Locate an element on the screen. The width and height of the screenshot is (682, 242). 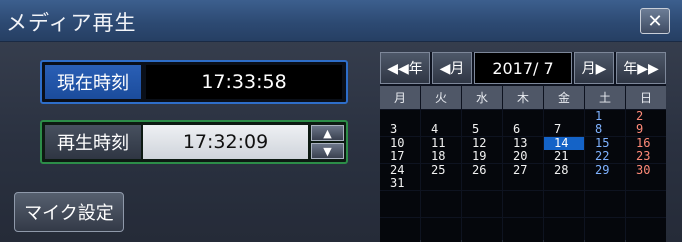
weekday-header: 月 is located at coordinates (400, 97).